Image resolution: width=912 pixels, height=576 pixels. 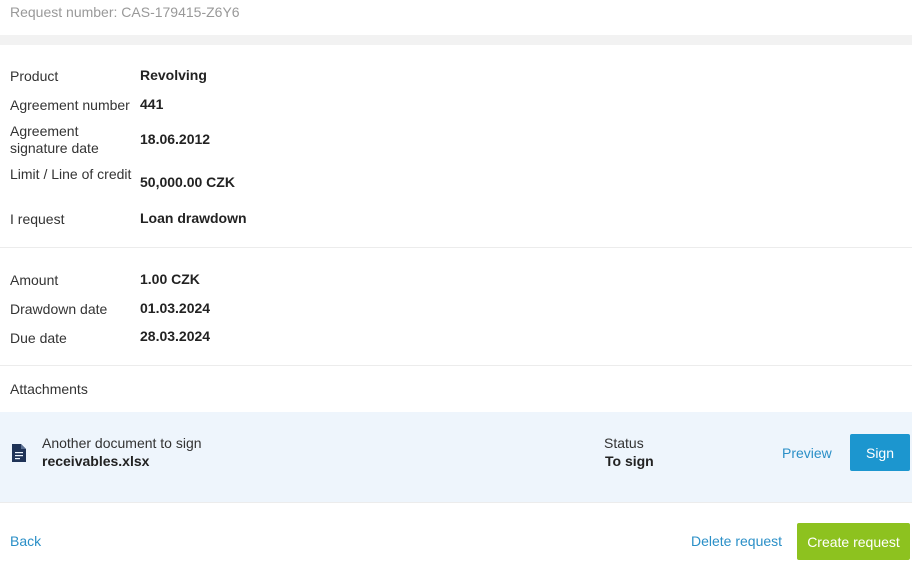 I want to click on request-type-label: I request, so click(x=37, y=219).